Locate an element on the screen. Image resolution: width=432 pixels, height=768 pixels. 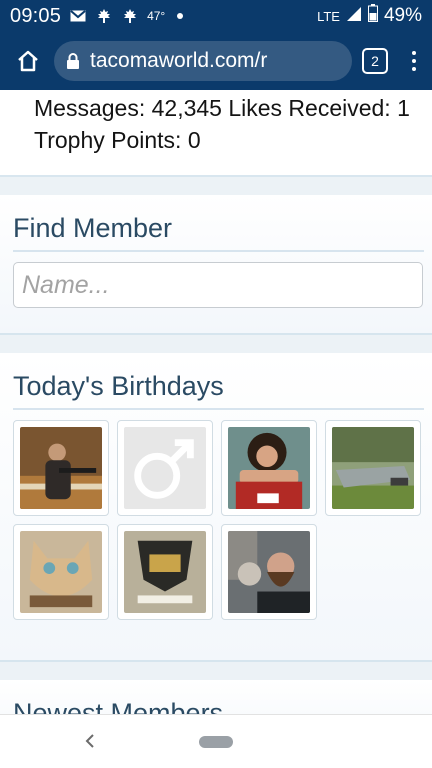
home-icon is located at coordinates (28, 61).